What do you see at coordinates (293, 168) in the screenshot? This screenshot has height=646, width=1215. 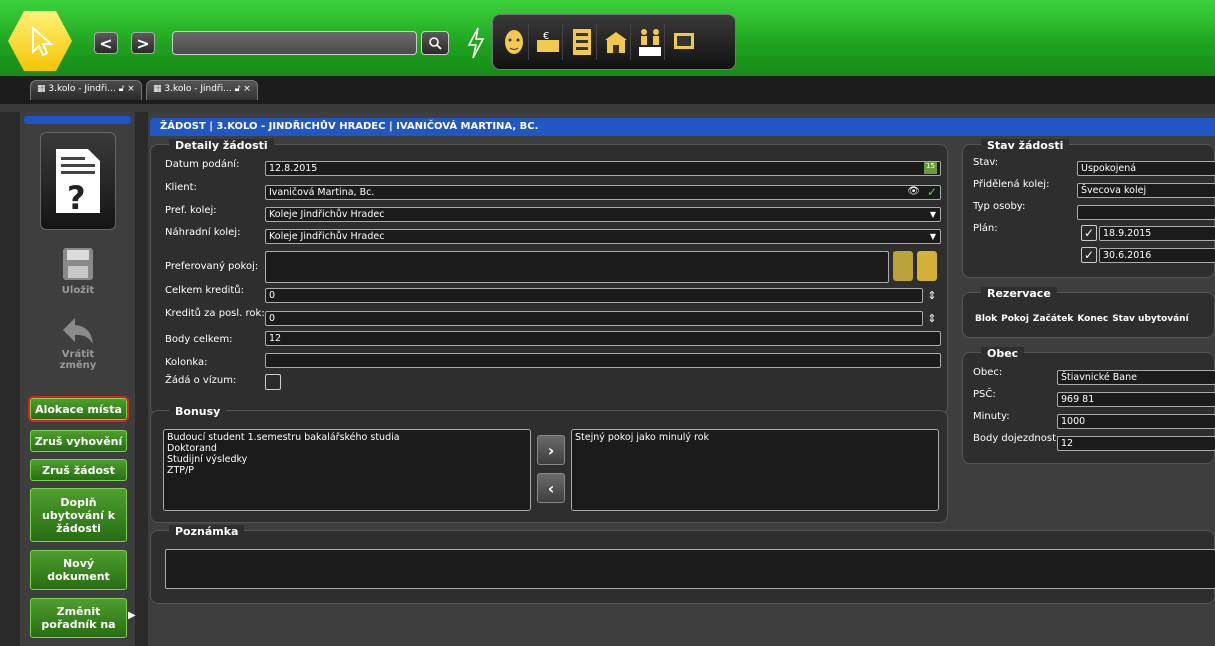 I see `date-value: 12.8.2015` at bounding box center [293, 168].